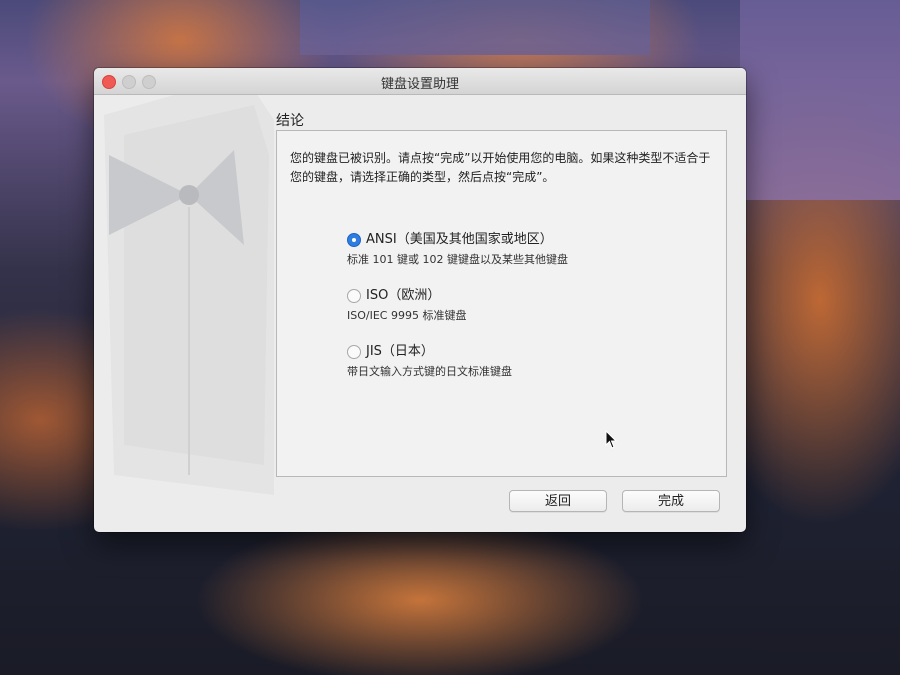 This screenshot has width=900, height=675. I want to click on option-jis-label: JIS（日本）, so click(400, 351).